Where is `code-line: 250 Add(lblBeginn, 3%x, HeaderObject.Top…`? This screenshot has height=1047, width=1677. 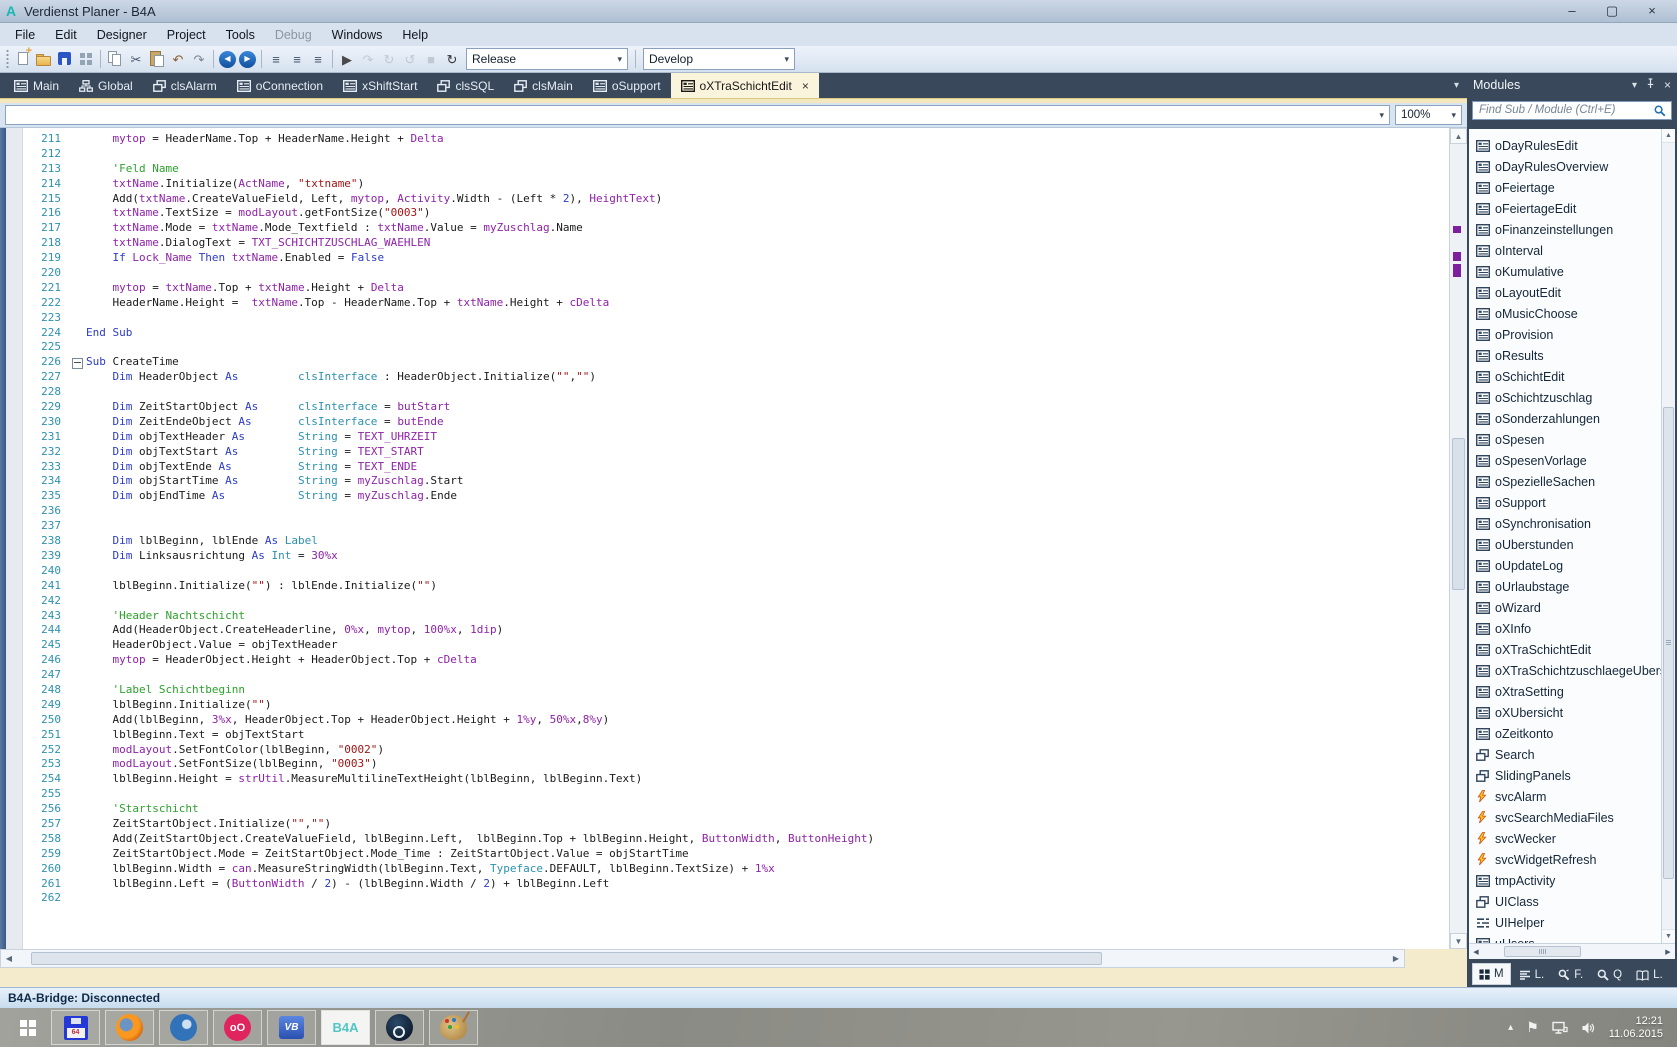 code-line: 250 Add(lblBeginn, 3%x, HeaderObject.Top… is located at coordinates (736, 720).